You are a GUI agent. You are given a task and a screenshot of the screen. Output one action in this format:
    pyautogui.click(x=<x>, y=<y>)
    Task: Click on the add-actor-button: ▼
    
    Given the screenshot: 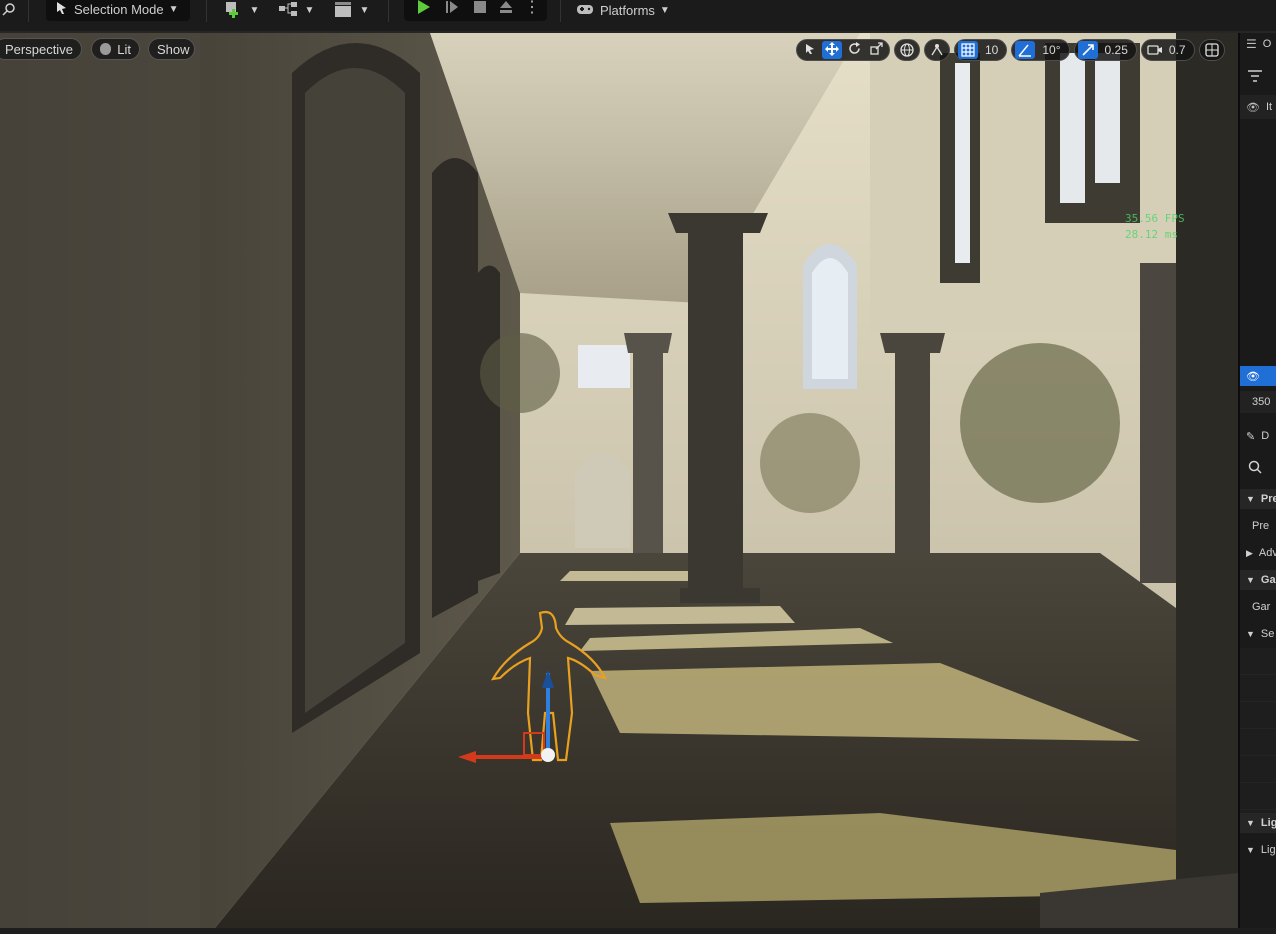 What is the action you would take?
    pyautogui.click(x=241, y=10)
    